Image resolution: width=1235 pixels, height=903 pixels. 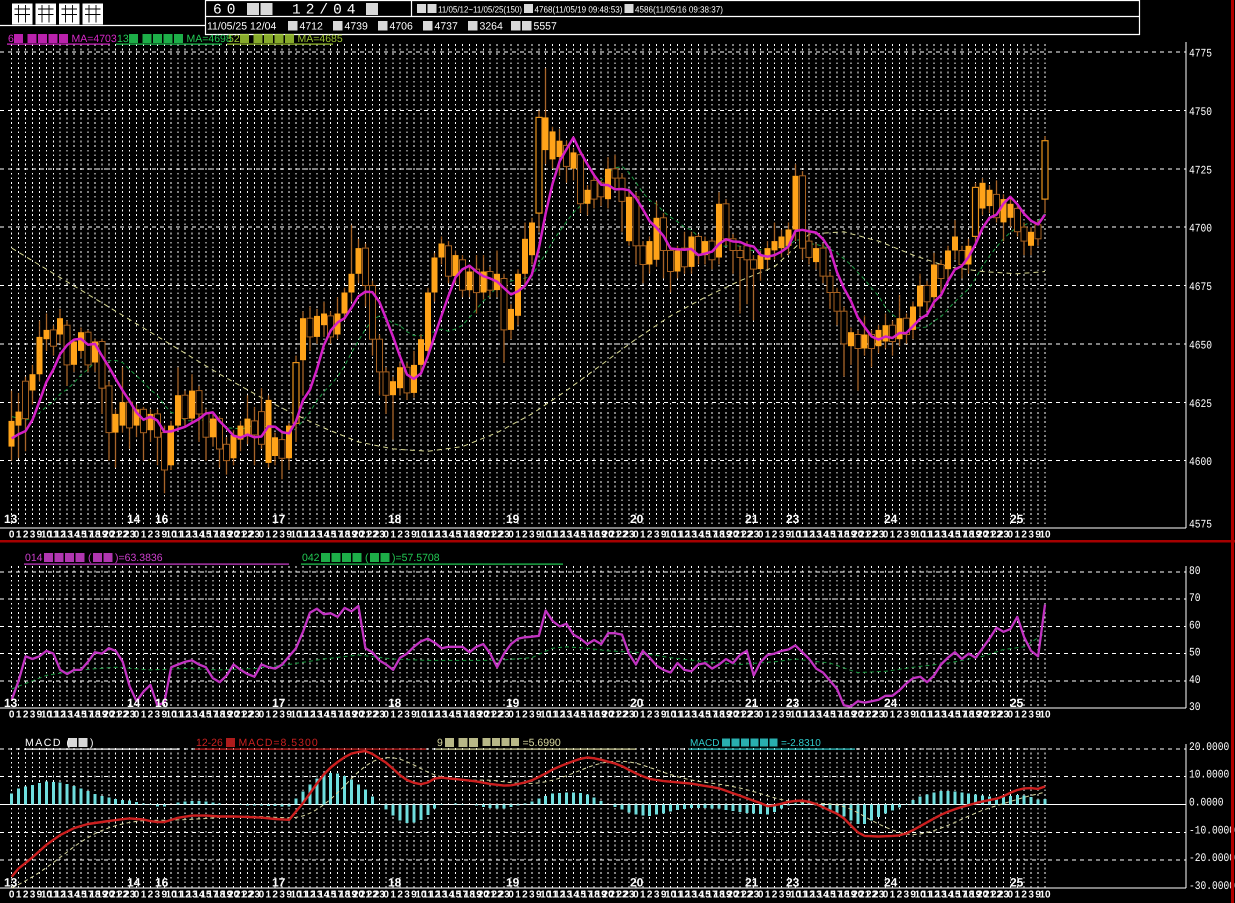 What do you see at coordinates (447, 27) in the screenshot?
I see `svg-text: 4737` at bounding box center [447, 27].